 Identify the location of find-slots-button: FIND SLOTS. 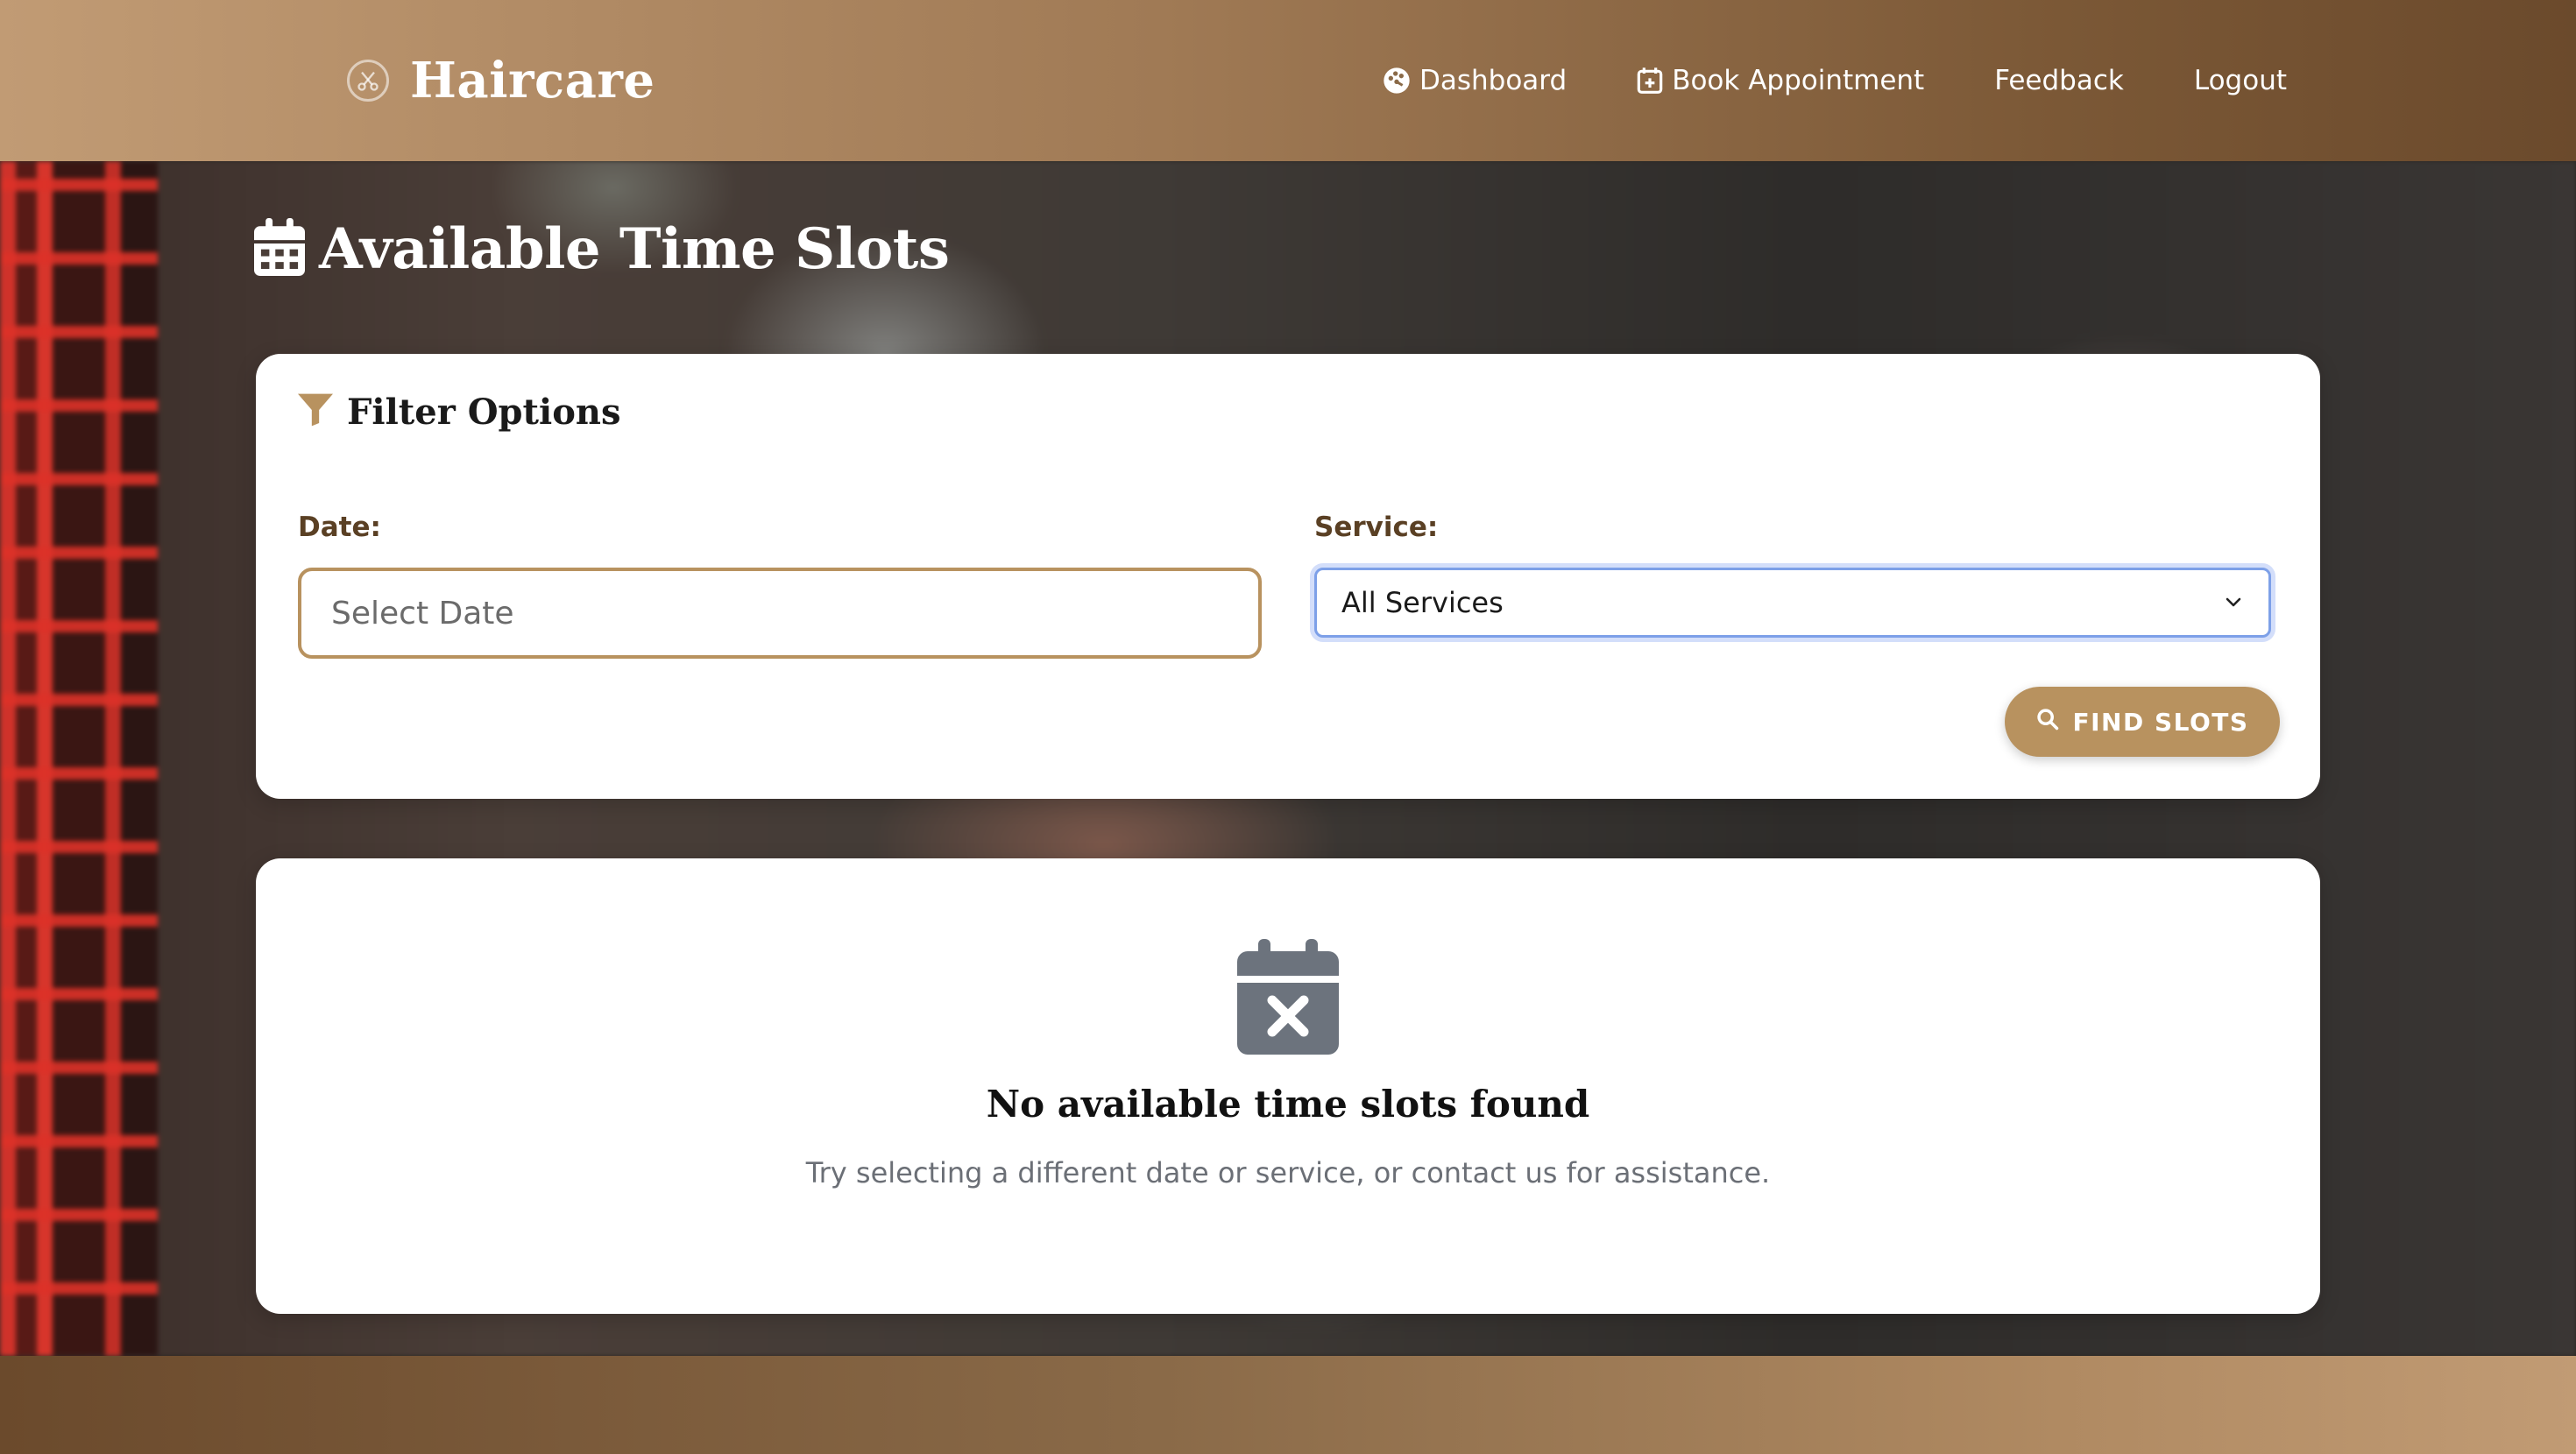
(2142, 722).